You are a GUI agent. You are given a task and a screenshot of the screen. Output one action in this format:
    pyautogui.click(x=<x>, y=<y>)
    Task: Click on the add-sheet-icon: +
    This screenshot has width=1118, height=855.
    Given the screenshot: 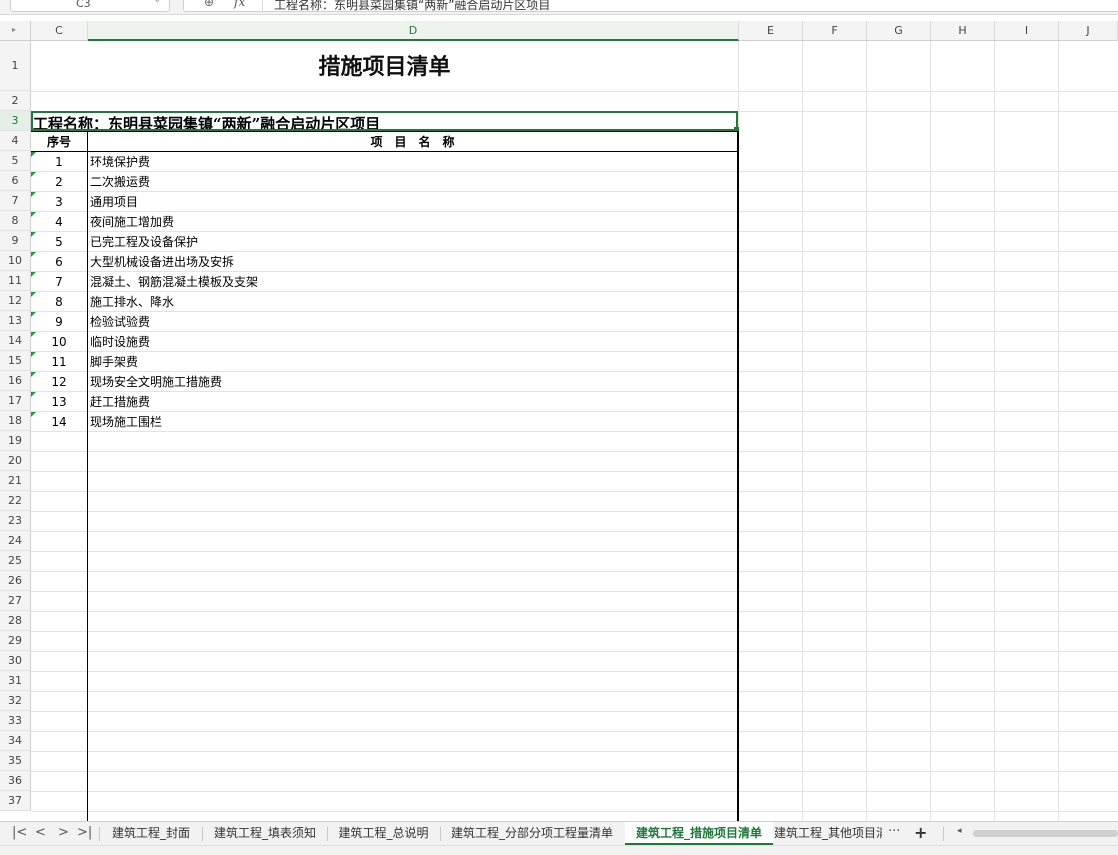 What is the action you would take?
    pyautogui.click(x=920, y=832)
    